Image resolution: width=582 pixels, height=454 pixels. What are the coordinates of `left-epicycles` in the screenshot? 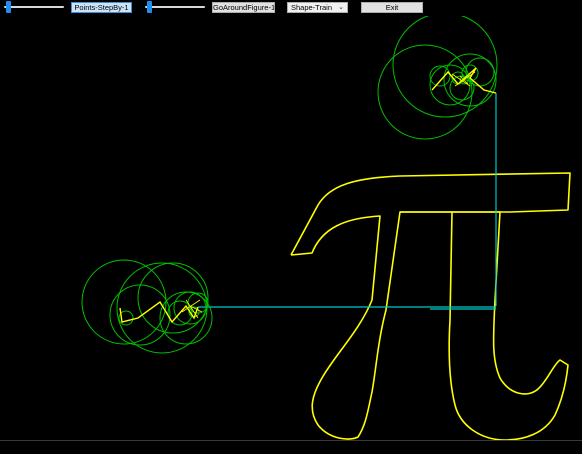 It's located at (147, 306).